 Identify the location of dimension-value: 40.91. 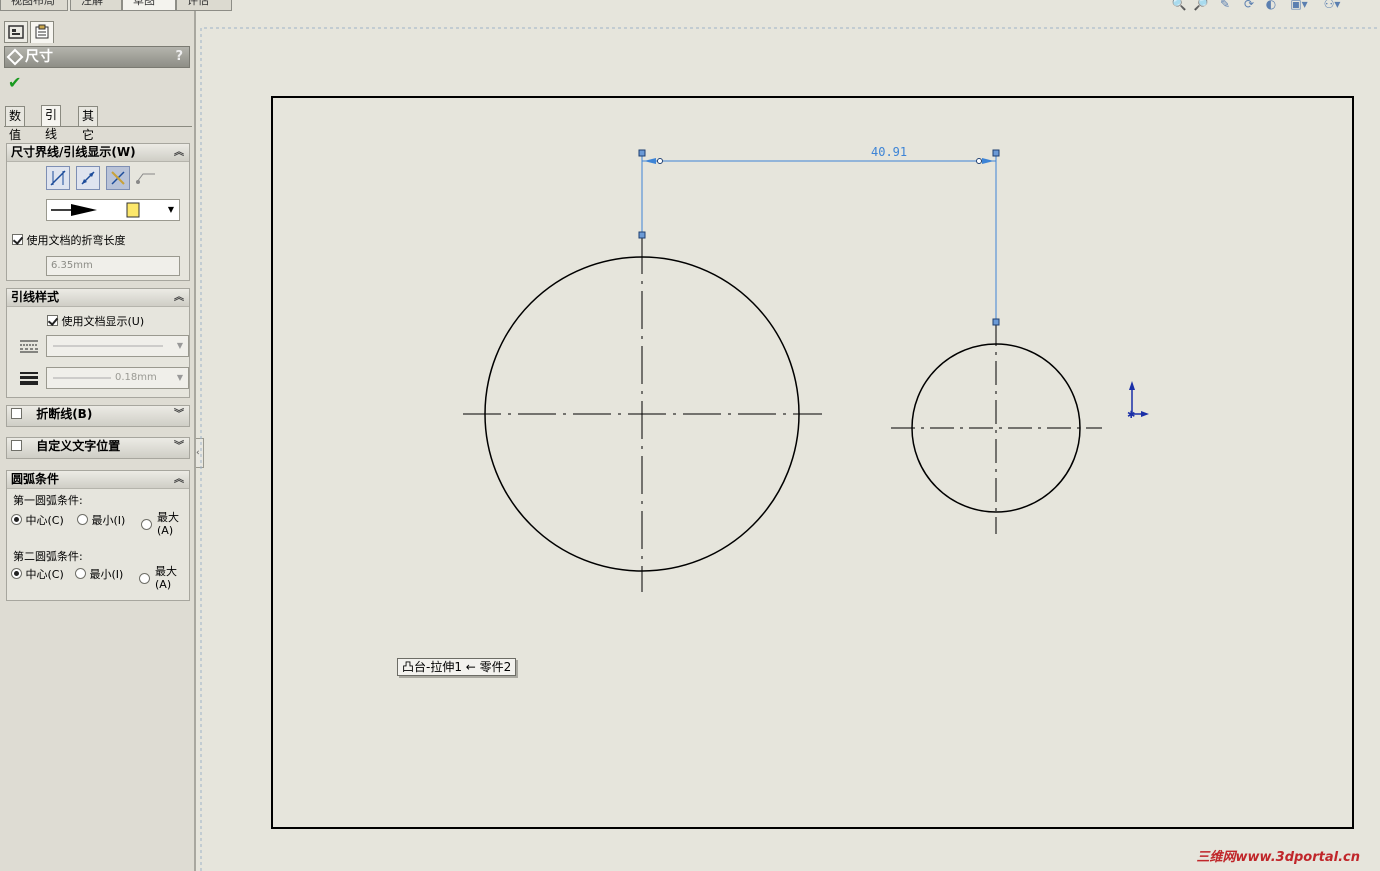
(889, 152).